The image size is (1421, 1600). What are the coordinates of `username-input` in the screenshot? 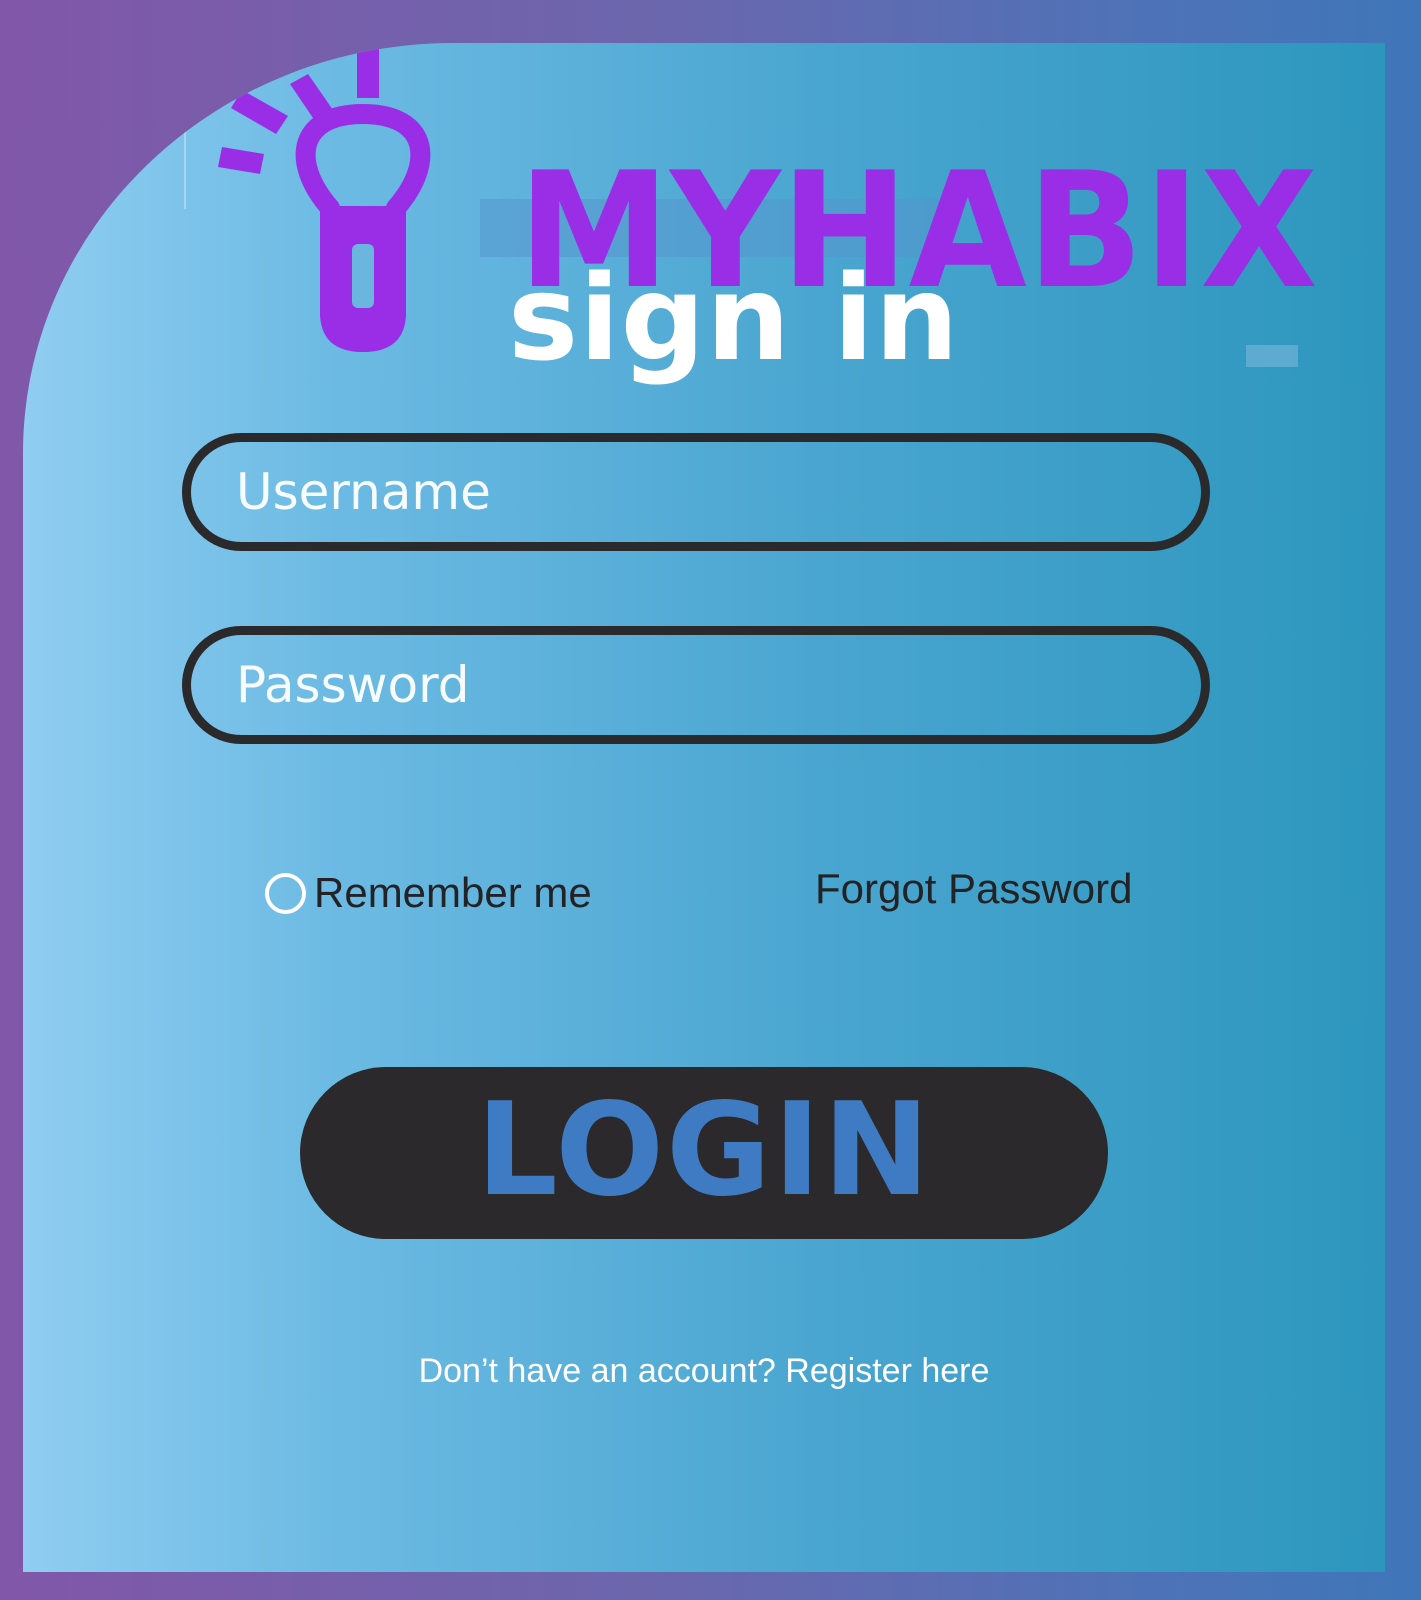 It's located at (696, 492).